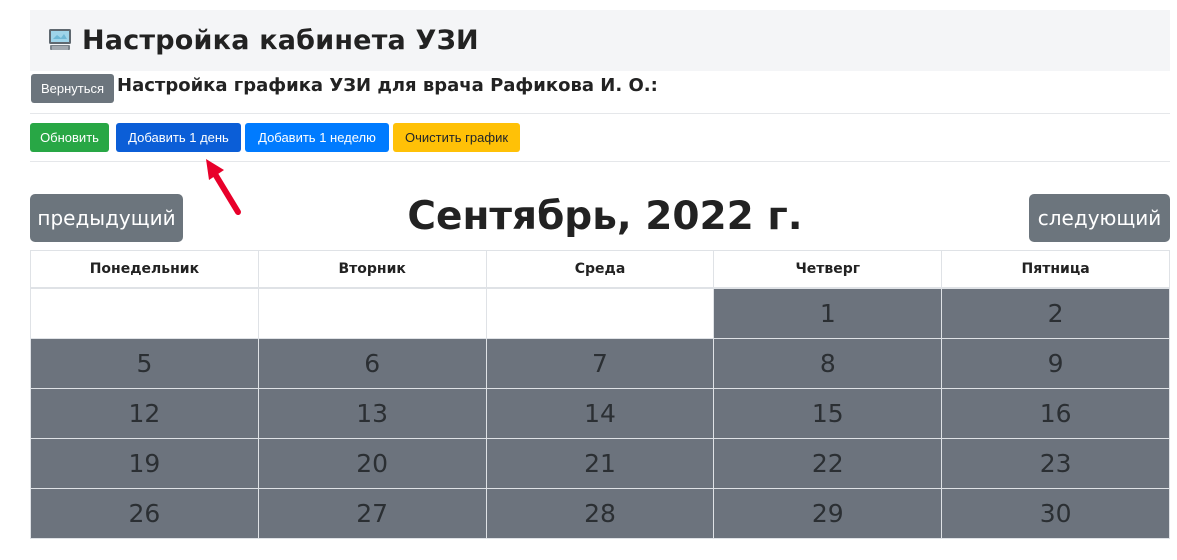 This screenshot has width=1177, height=560. I want to click on weekday-header: Понедельник, so click(144, 269).